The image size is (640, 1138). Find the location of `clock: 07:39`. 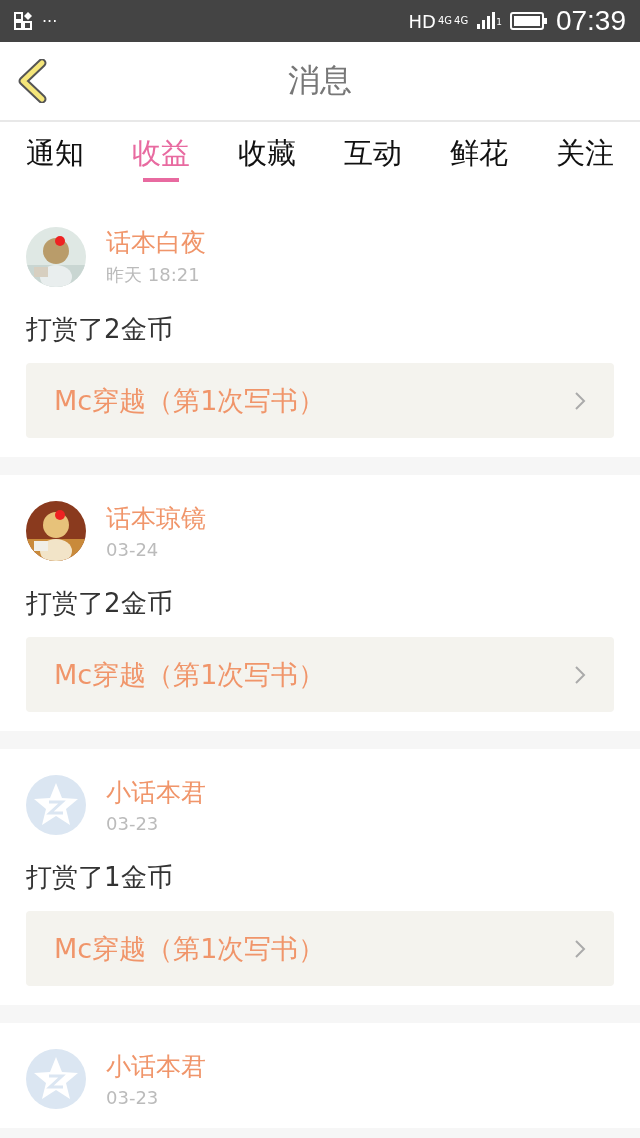

clock: 07:39 is located at coordinates (590, 21).